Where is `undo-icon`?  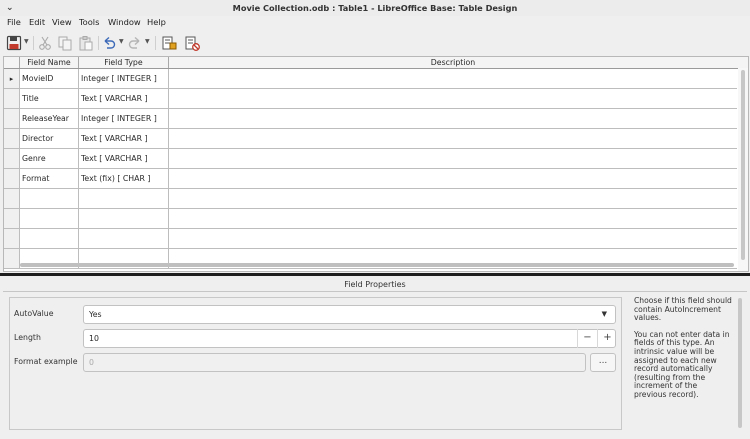 undo-icon is located at coordinates (109, 43).